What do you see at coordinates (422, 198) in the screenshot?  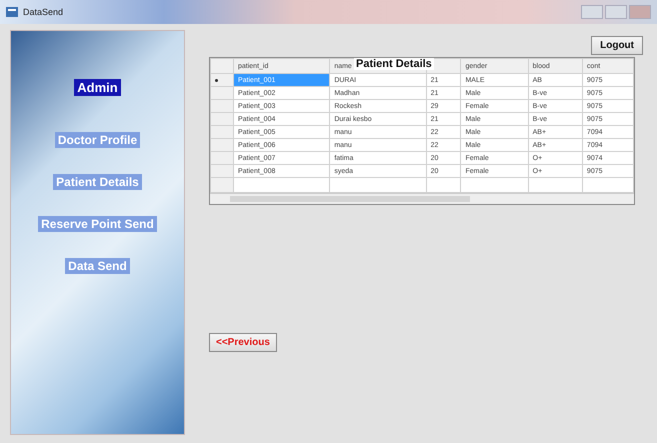 I see `horizontal-scrollbar` at bounding box center [422, 198].